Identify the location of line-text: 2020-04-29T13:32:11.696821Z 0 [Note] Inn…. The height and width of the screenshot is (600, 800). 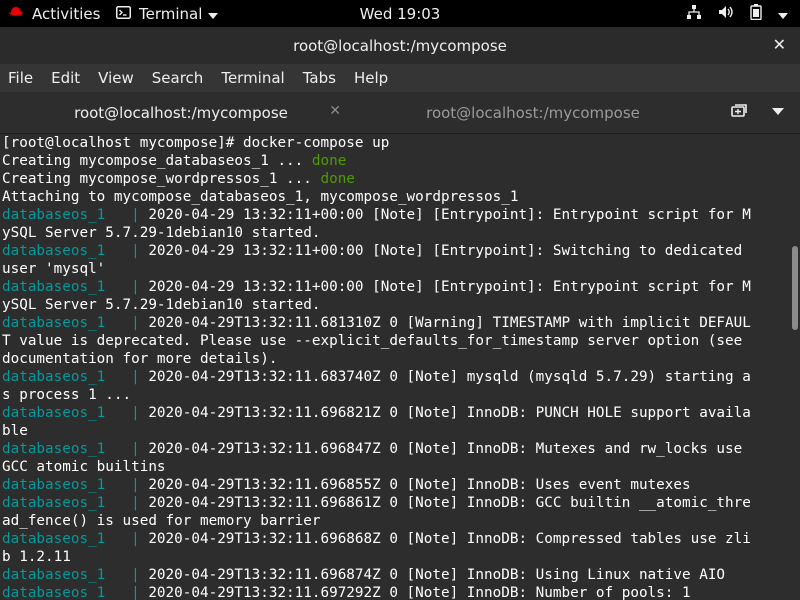
(449, 413).